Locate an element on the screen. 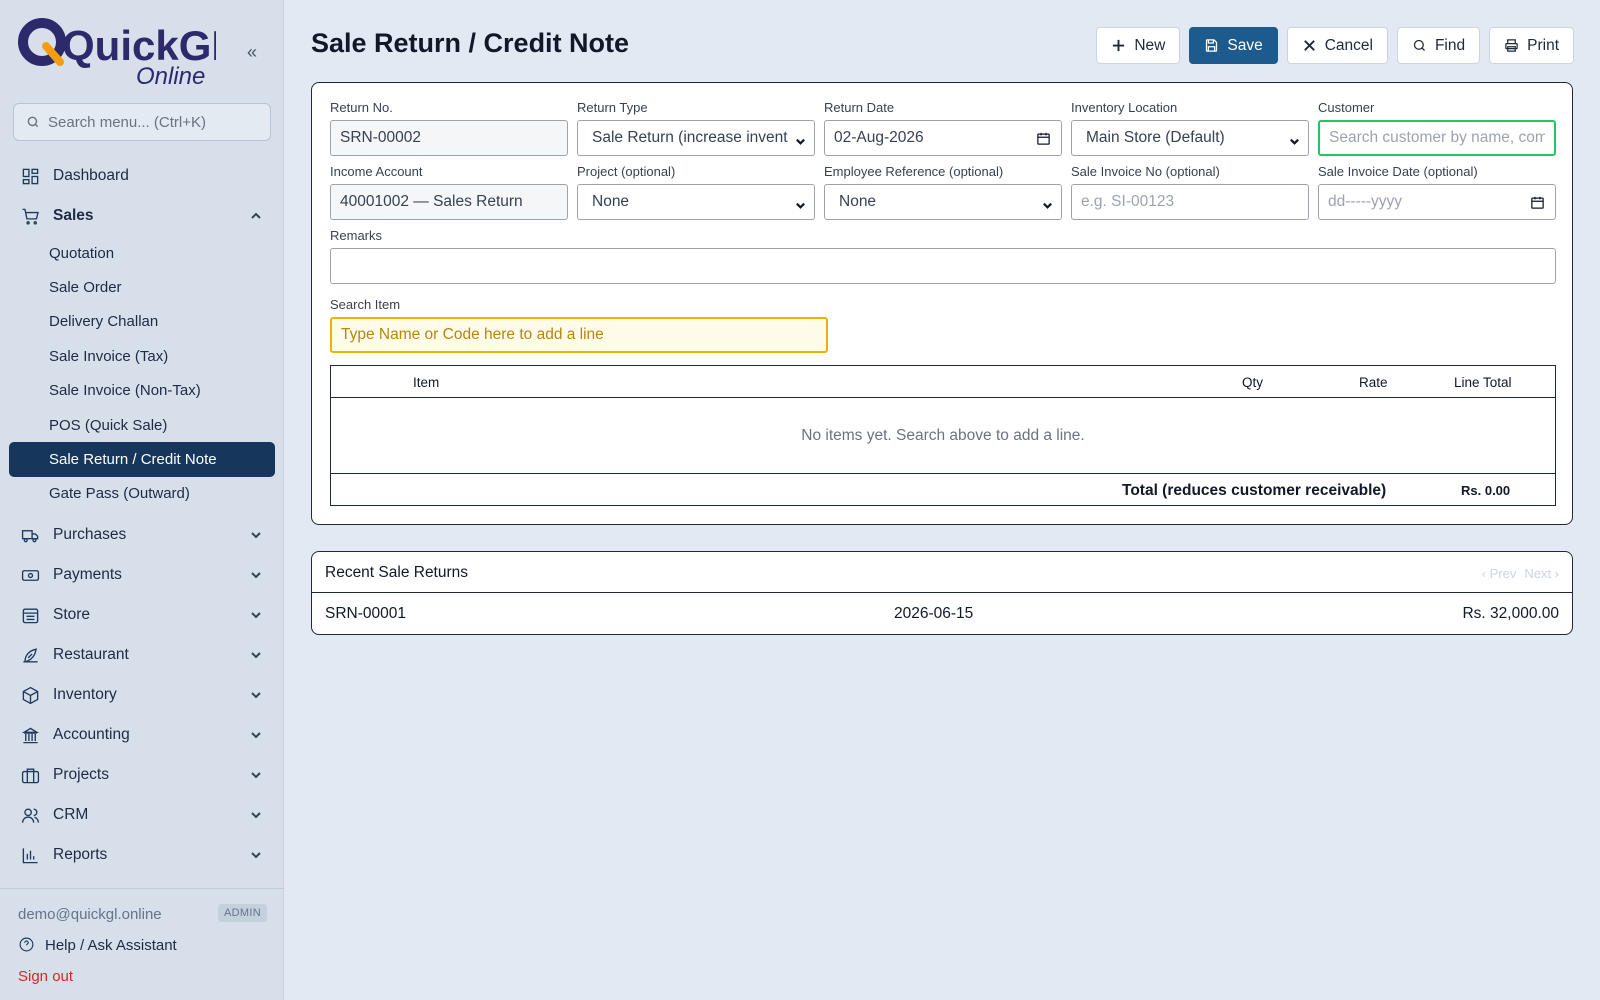 The image size is (1600, 1000). return-type-field: Return Type Sale Return (increase invent is located at coordinates (696, 128).